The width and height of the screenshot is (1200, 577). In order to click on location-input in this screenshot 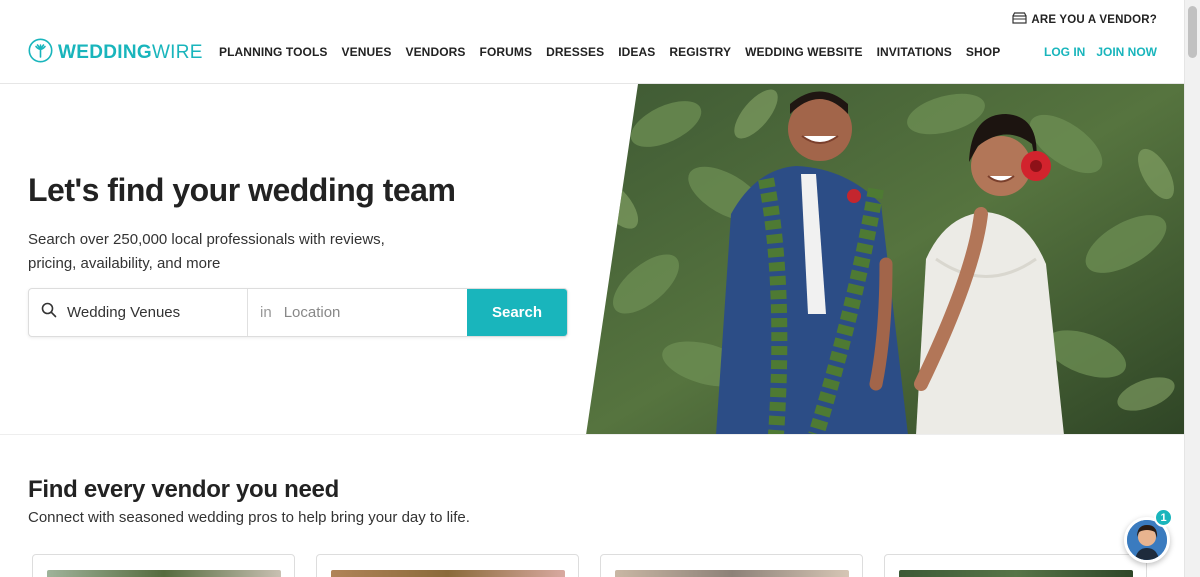, I will do `click(363, 312)`.